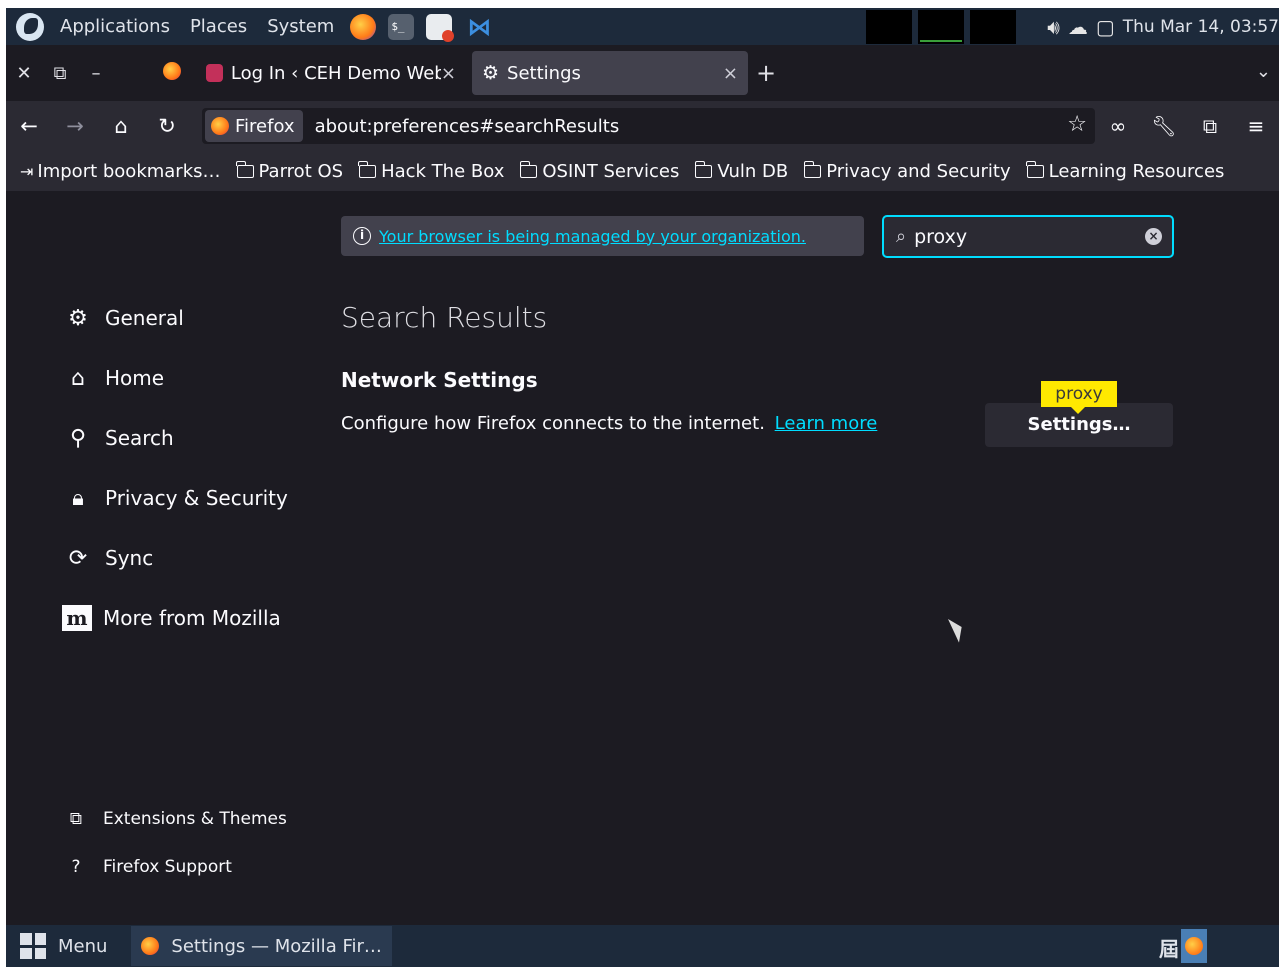  Describe the element at coordinates (146, 867) in the screenshot. I see `firefox-support-link: ? Firefox Support` at that location.